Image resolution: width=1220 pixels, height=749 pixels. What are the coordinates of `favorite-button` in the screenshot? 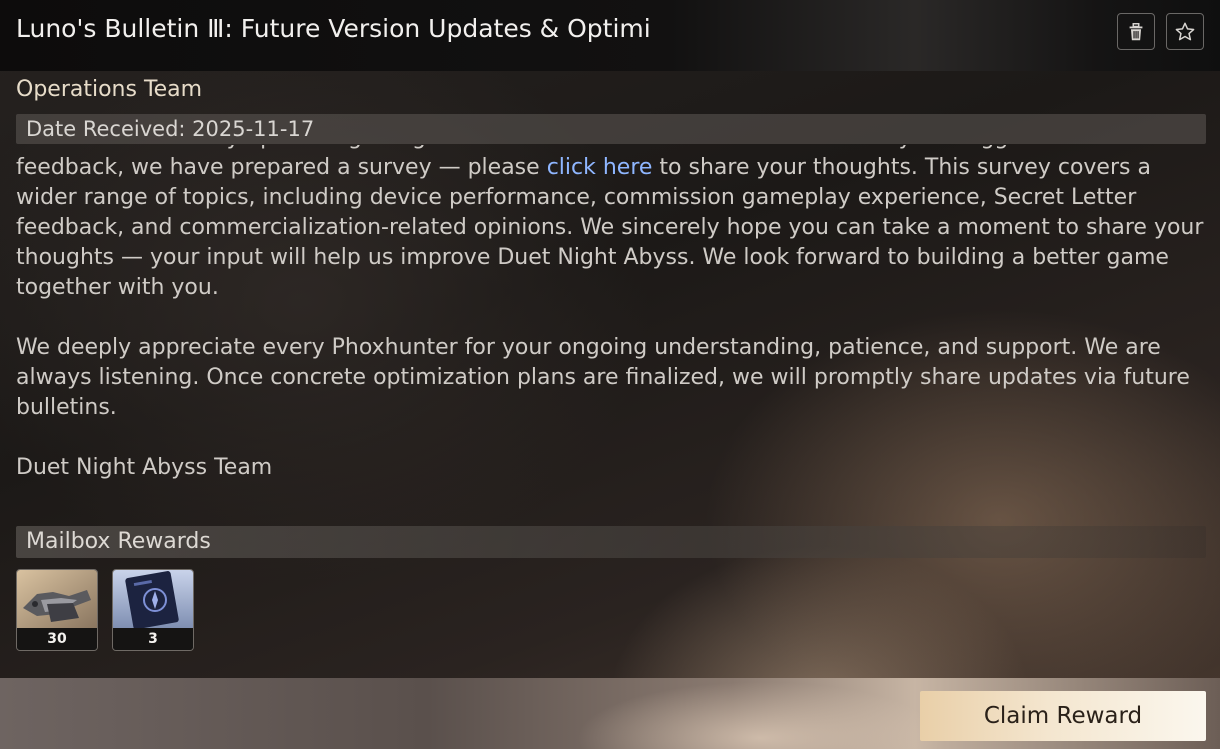 It's located at (1185, 31).